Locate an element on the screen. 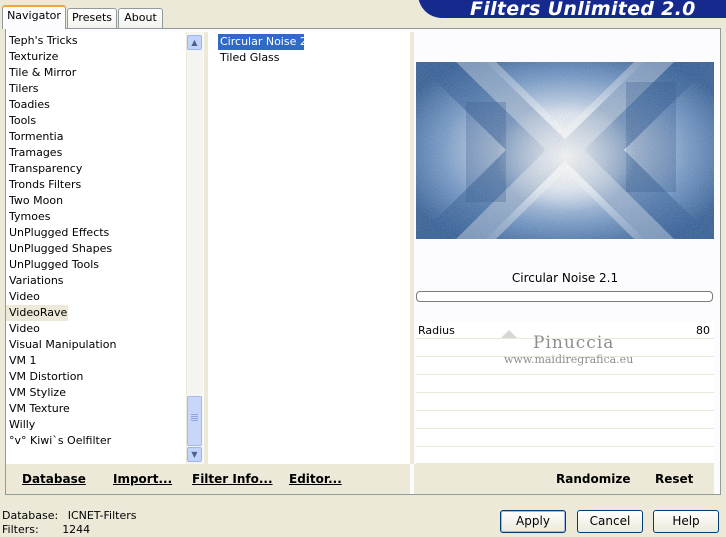  category-item: Tymoes is located at coordinates (96, 217).